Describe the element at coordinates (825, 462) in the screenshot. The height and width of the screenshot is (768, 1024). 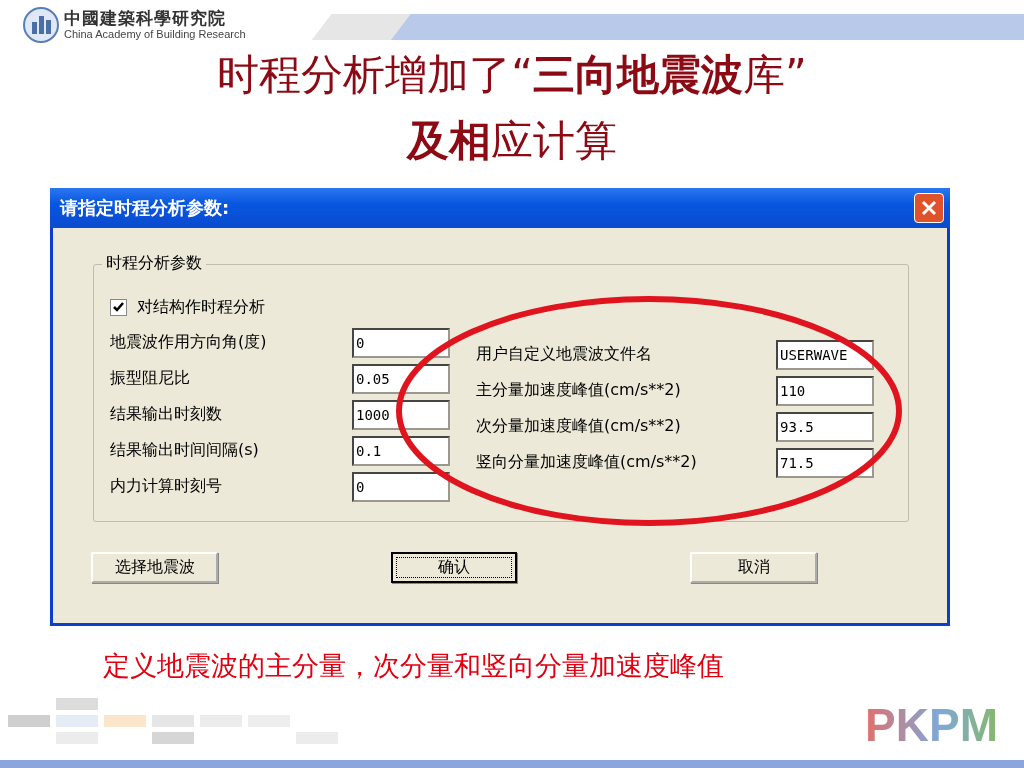
I see `input-field: 71.5` at that location.